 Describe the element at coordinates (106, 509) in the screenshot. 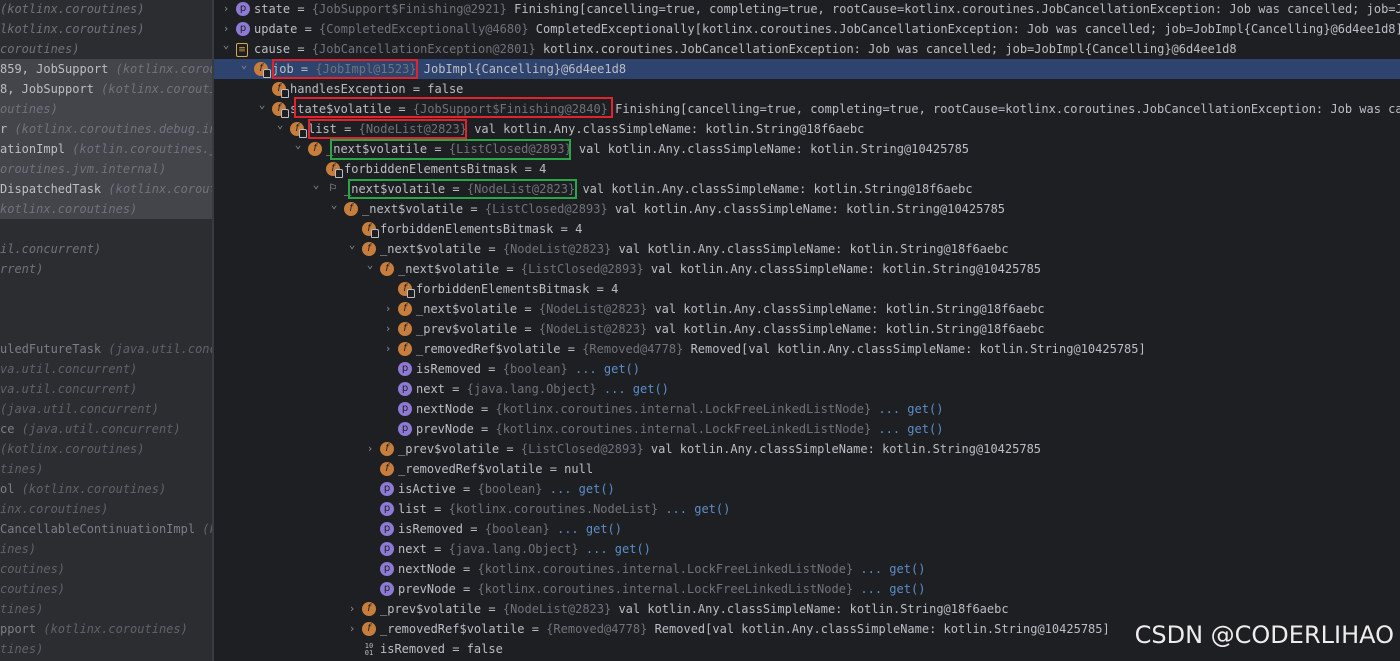

I see `frame-item: inx.coroutines)` at that location.